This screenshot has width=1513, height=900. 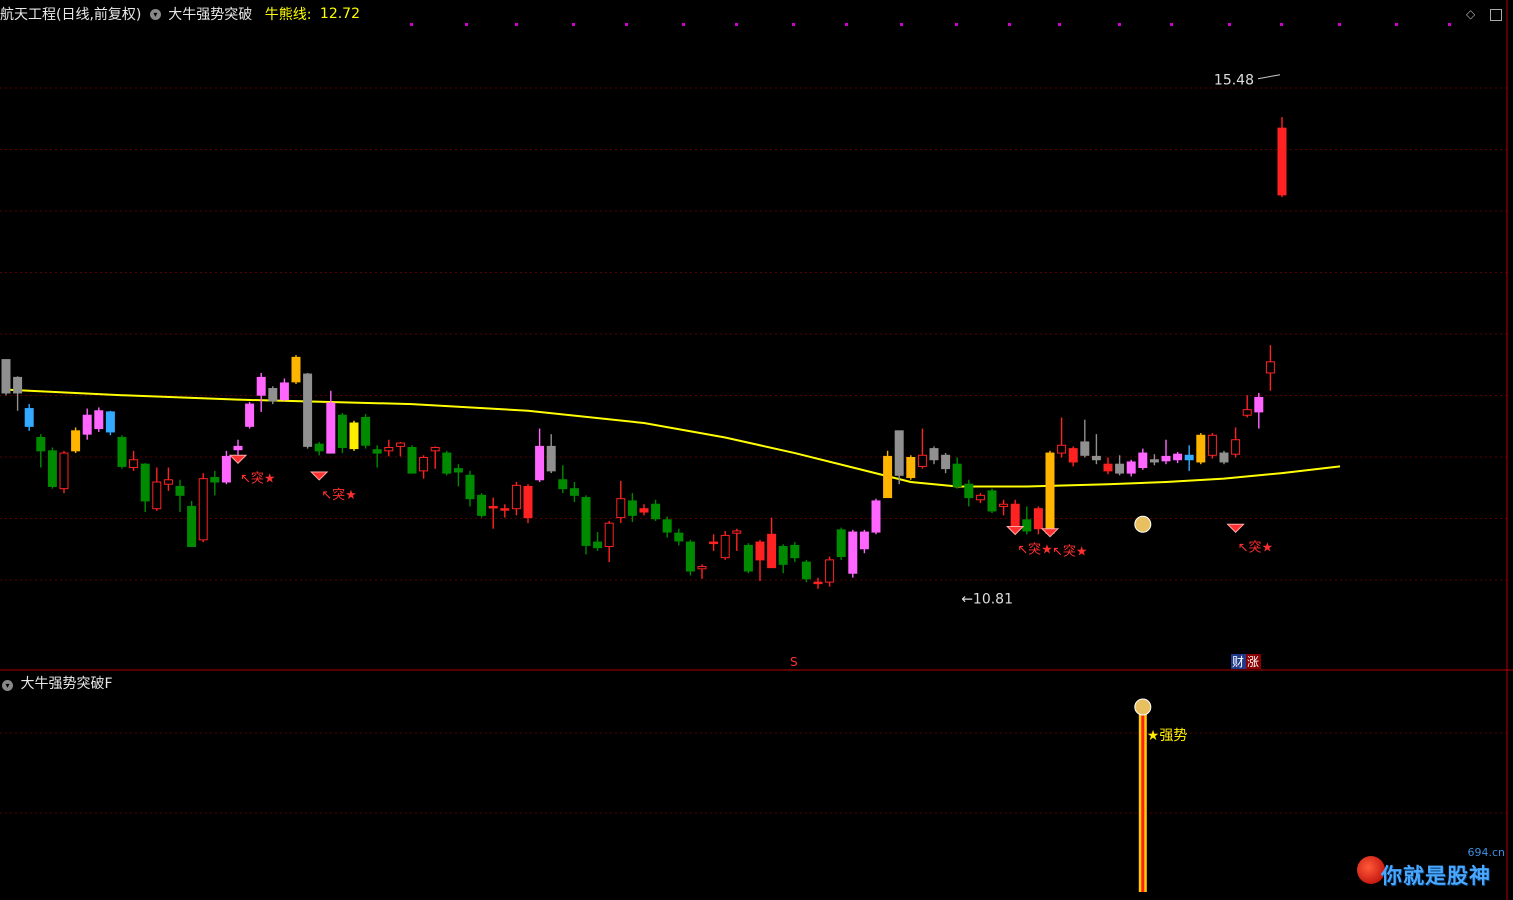 What do you see at coordinates (210, 15) in the screenshot?
I see `indicator-name: 大牛强势突破` at bounding box center [210, 15].